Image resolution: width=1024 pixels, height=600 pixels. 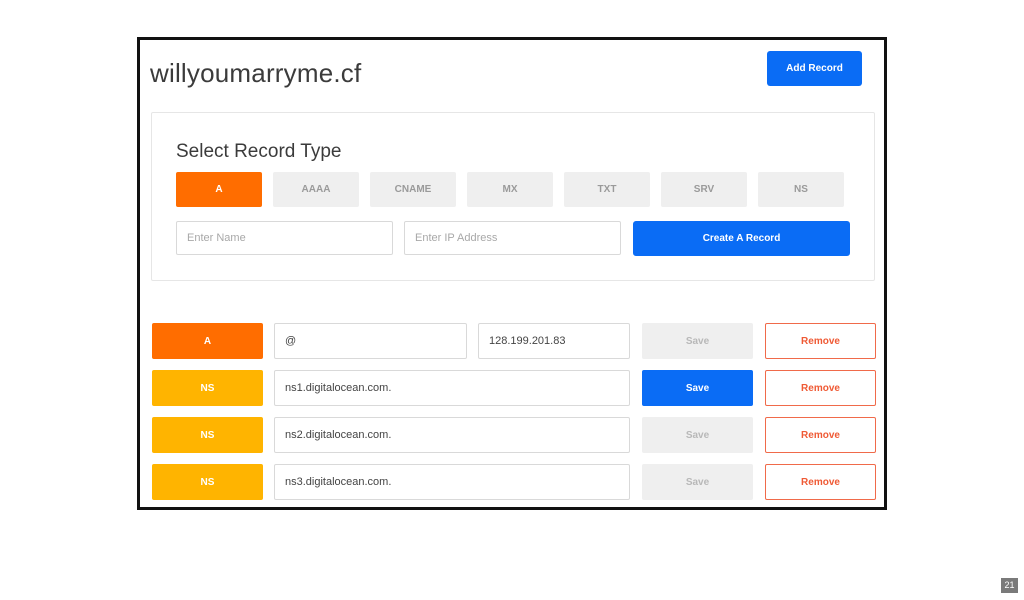 What do you see at coordinates (607, 189) in the screenshot?
I see `type-button-txt: TXT` at bounding box center [607, 189].